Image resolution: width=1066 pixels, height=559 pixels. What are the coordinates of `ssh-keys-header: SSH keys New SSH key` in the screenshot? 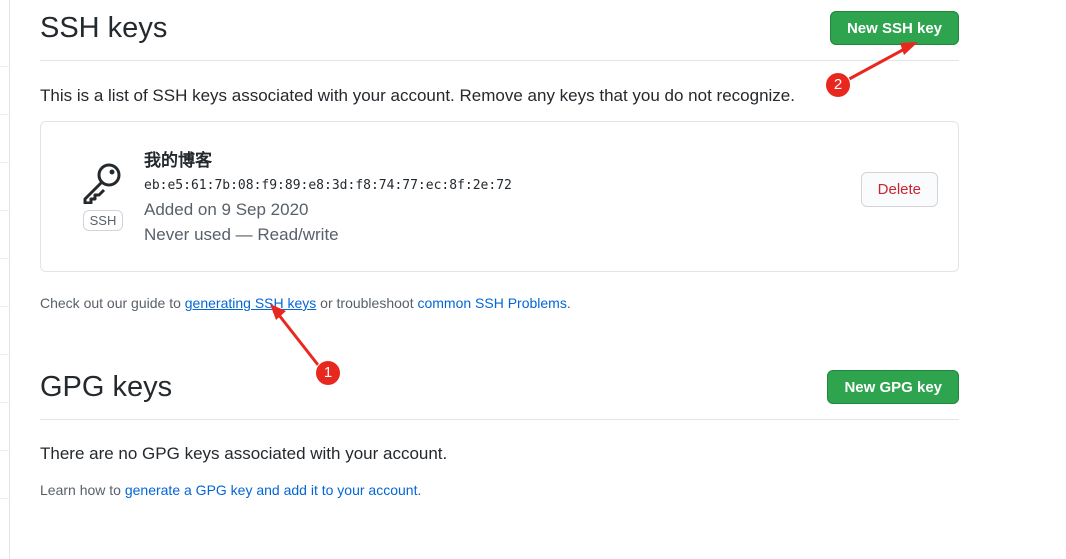 It's located at (499, 30).